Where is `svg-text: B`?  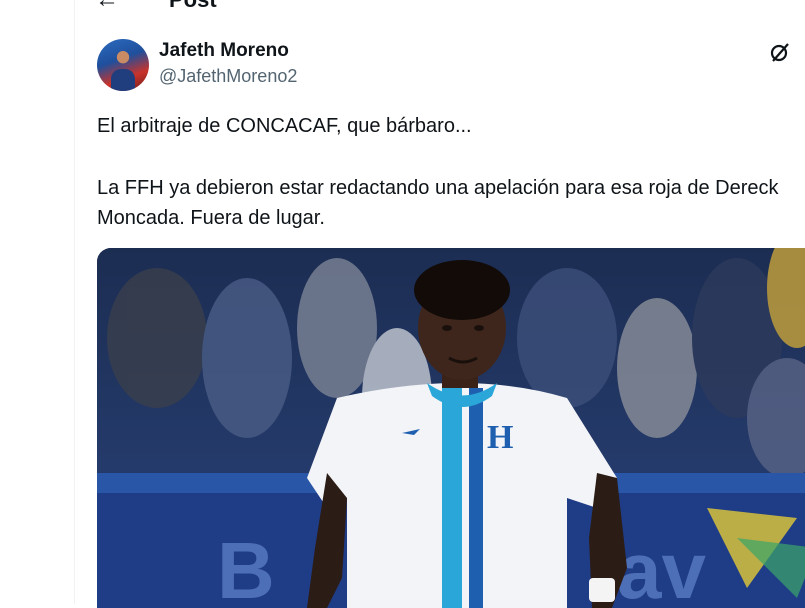
svg-text: B is located at coordinates (246, 567).